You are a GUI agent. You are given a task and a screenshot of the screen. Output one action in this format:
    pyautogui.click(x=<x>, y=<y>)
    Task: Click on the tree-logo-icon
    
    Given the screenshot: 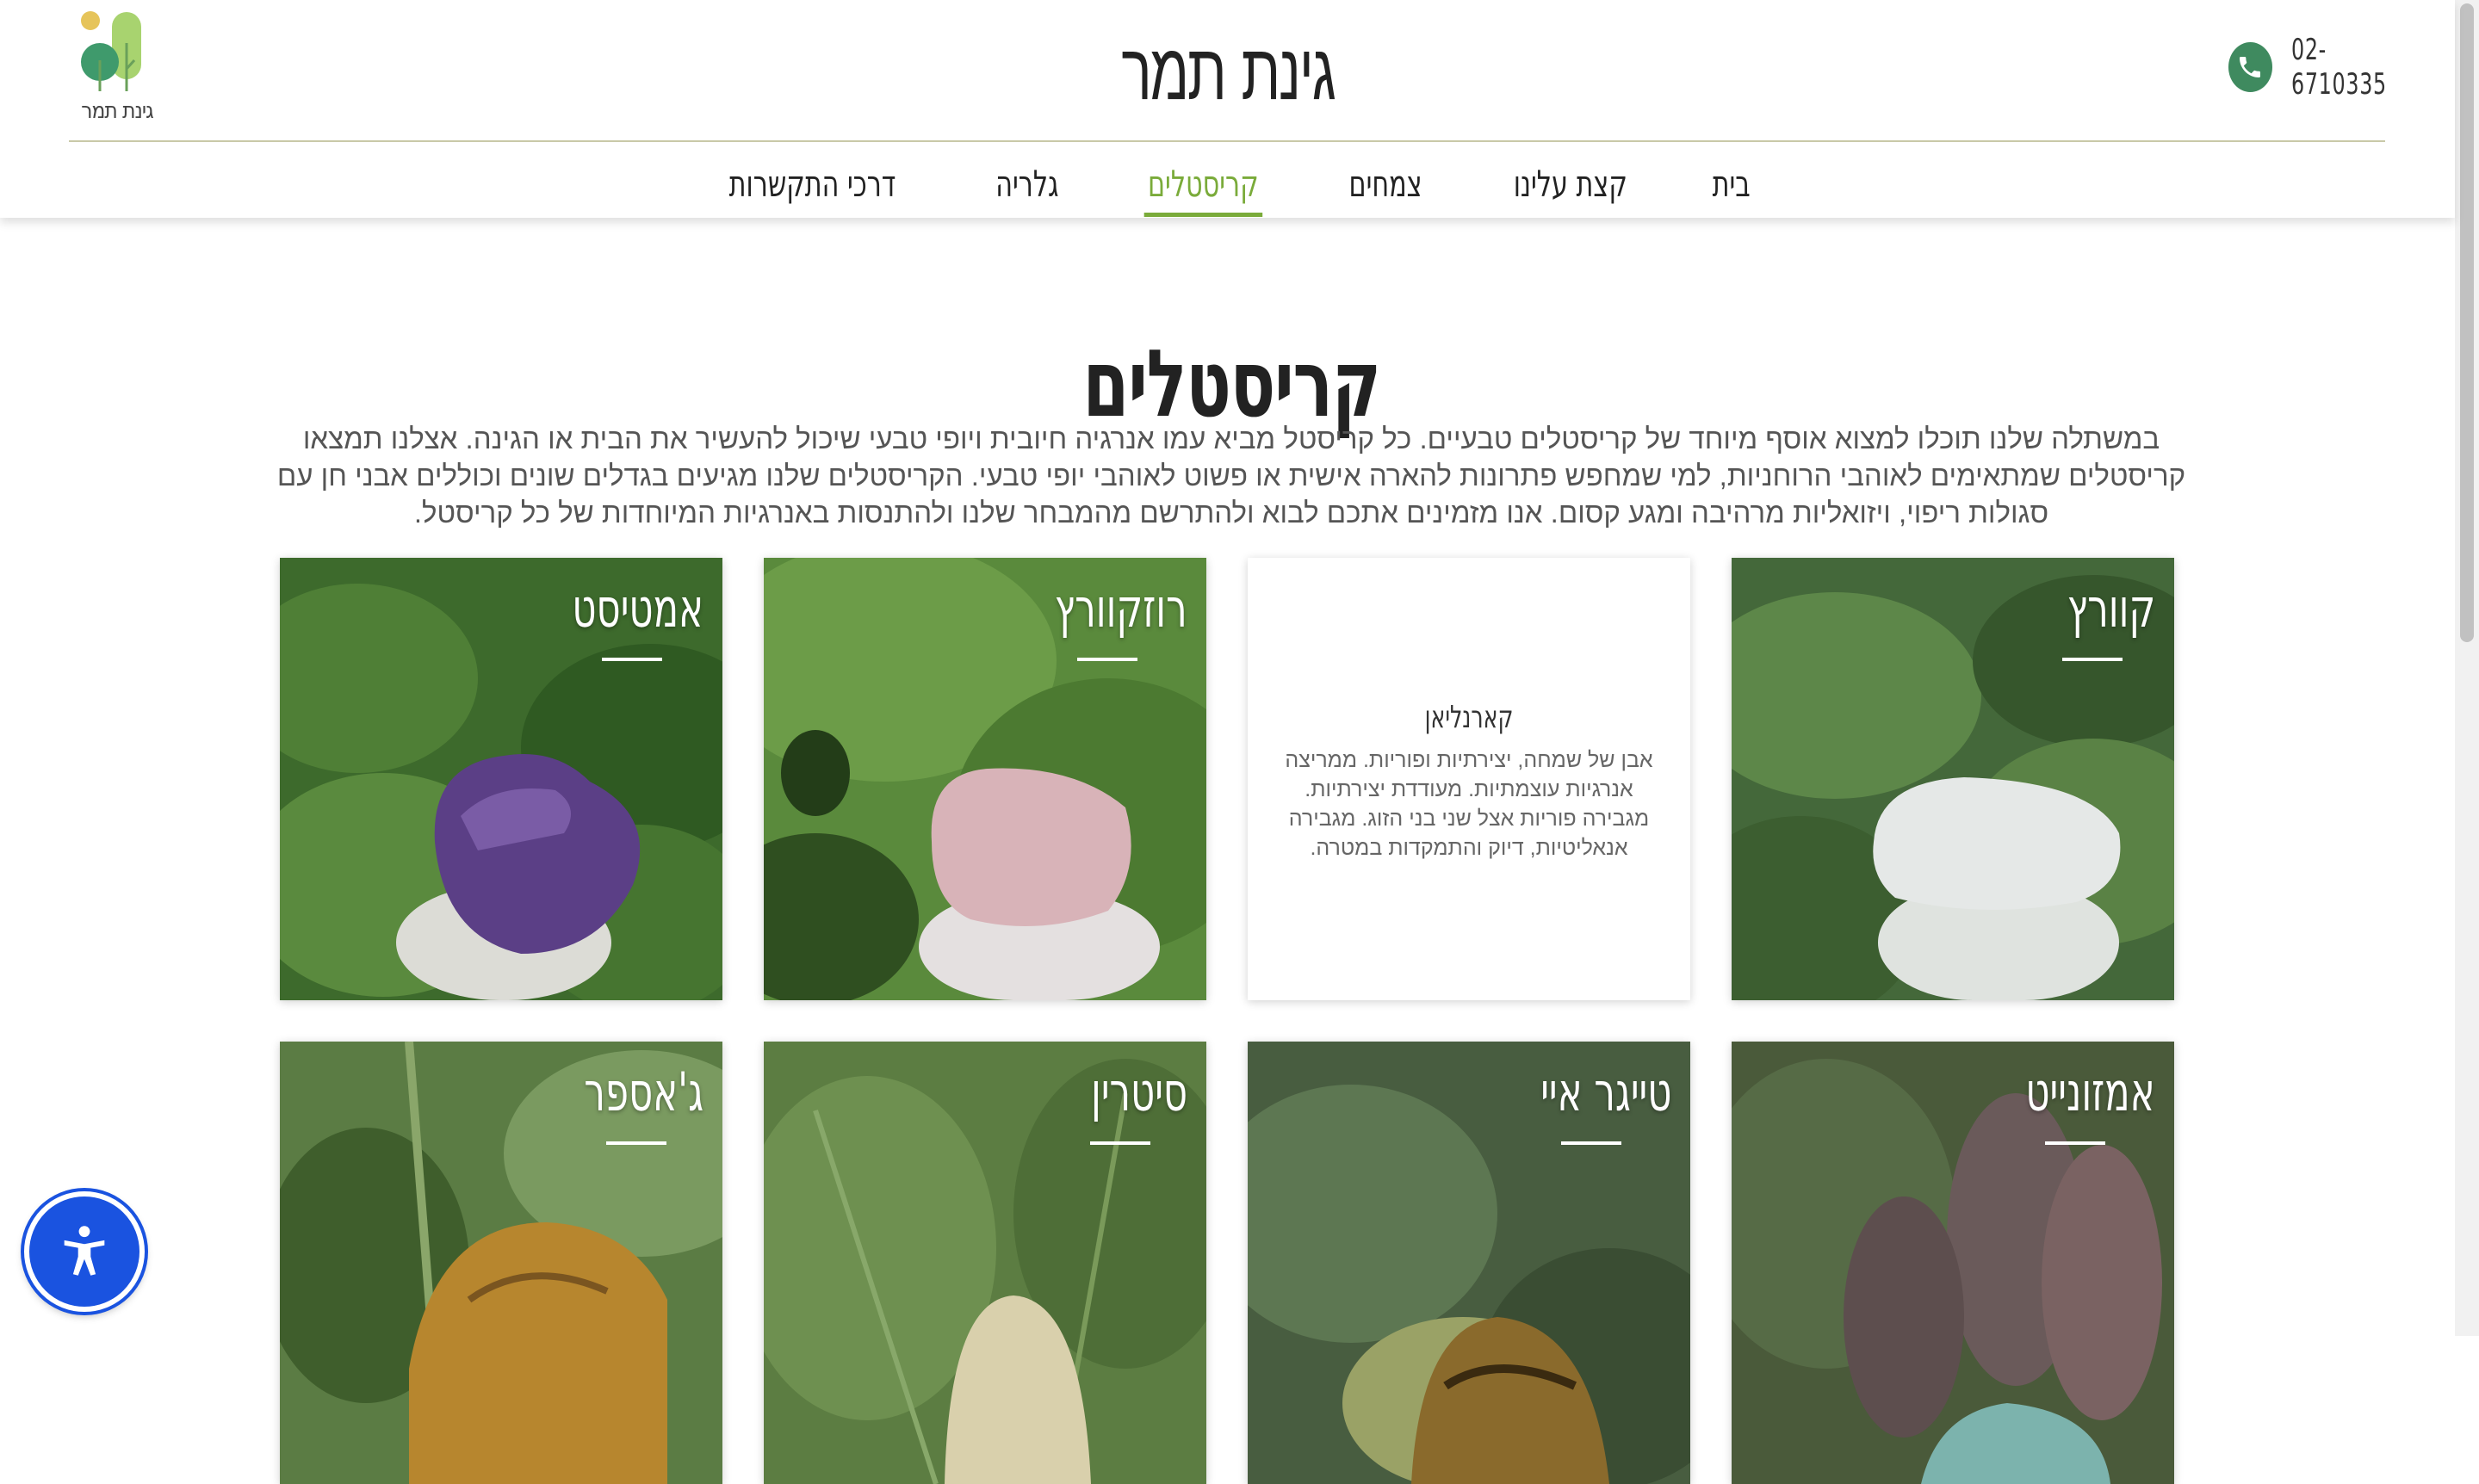 What is the action you would take?
    pyautogui.click(x=111, y=51)
    